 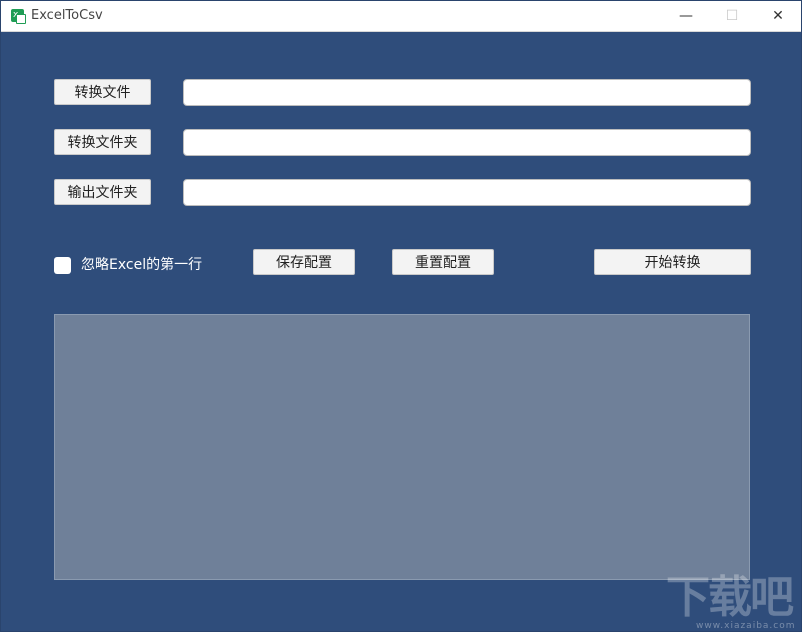 What do you see at coordinates (778, 16) in the screenshot?
I see `close-button: ✕` at bounding box center [778, 16].